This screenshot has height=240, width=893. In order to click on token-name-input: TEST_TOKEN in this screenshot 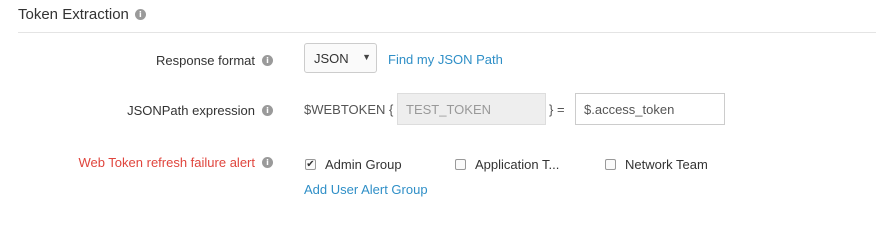, I will do `click(471, 109)`.